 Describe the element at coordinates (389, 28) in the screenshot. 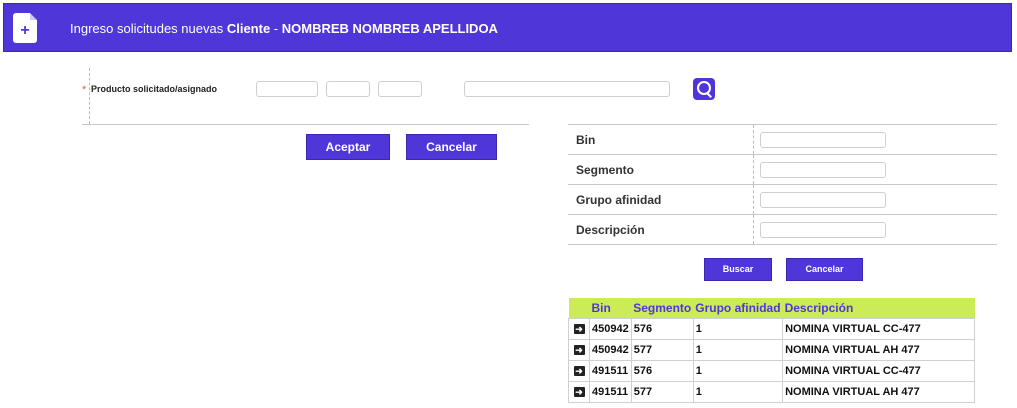

I see `client-name: NOMBREB NOMBREB APELLIDOA` at that location.